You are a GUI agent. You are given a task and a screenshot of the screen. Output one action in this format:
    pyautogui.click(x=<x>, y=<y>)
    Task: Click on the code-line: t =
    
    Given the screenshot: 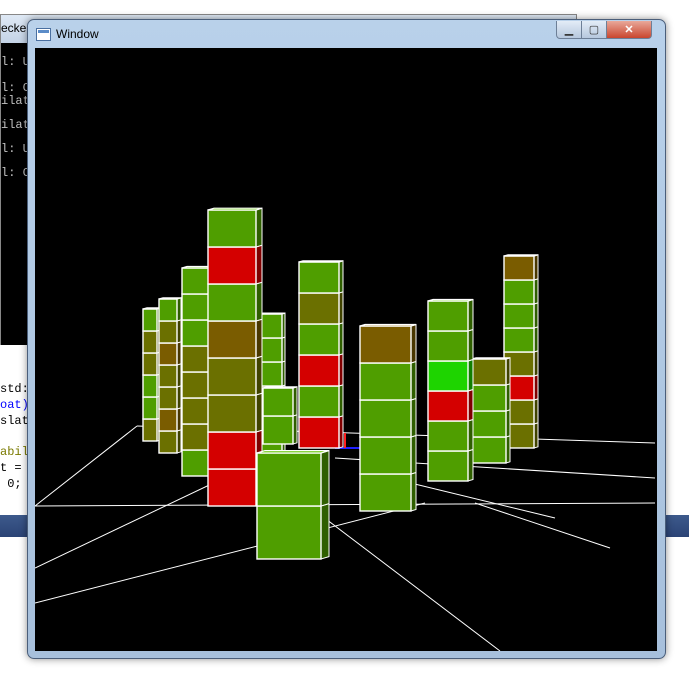 What is the action you would take?
    pyautogui.click(x=11, y=468)
    